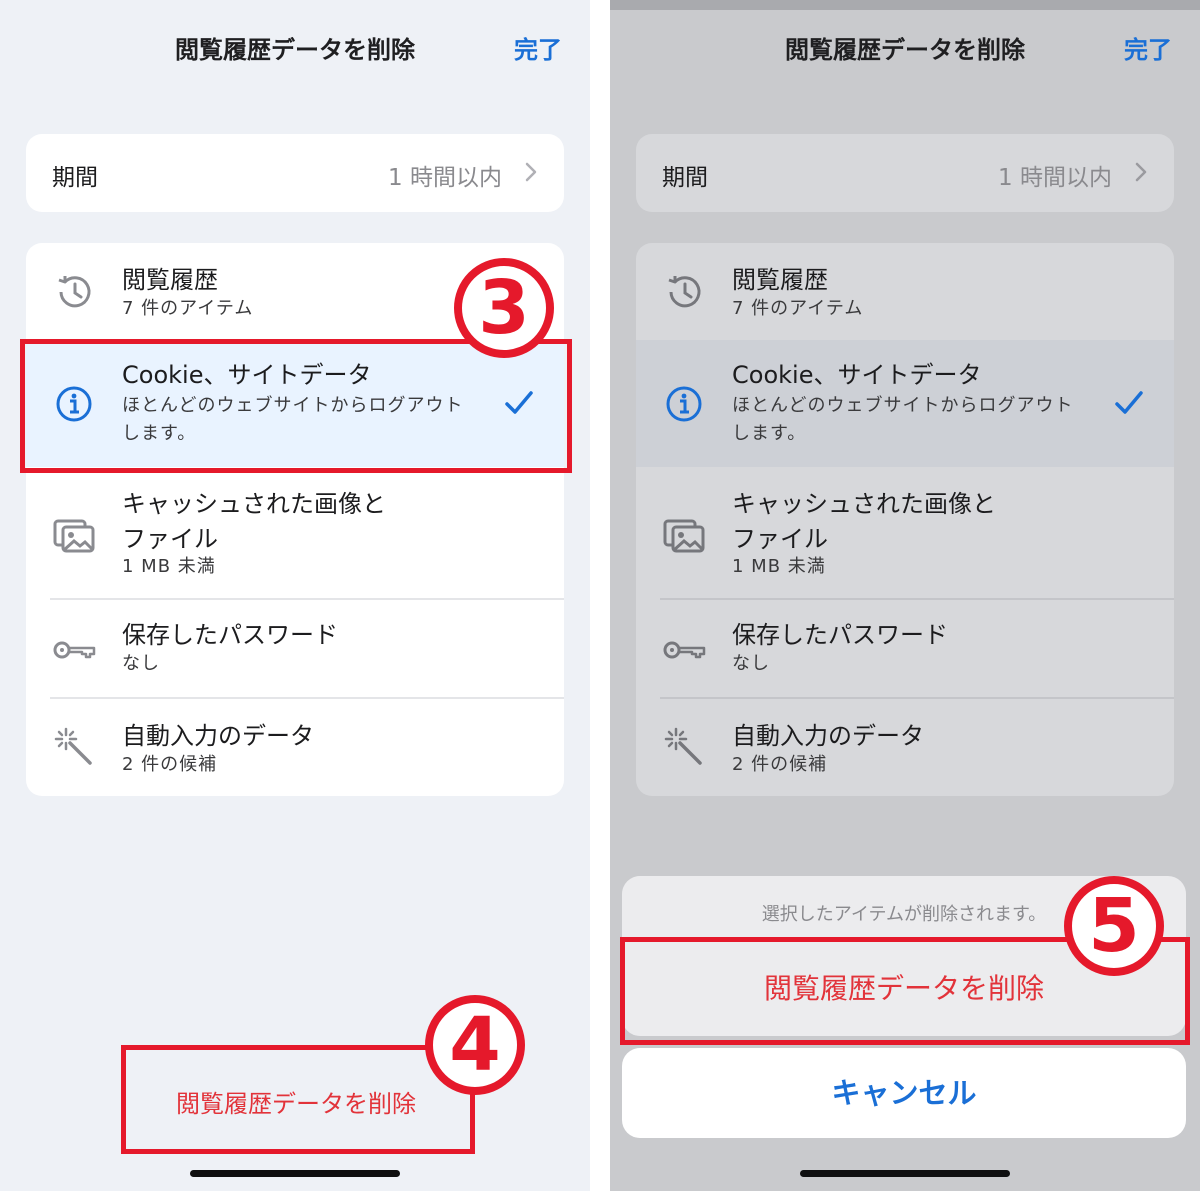  I want to click on annotation-highlight-cookies, so click(296, 406).